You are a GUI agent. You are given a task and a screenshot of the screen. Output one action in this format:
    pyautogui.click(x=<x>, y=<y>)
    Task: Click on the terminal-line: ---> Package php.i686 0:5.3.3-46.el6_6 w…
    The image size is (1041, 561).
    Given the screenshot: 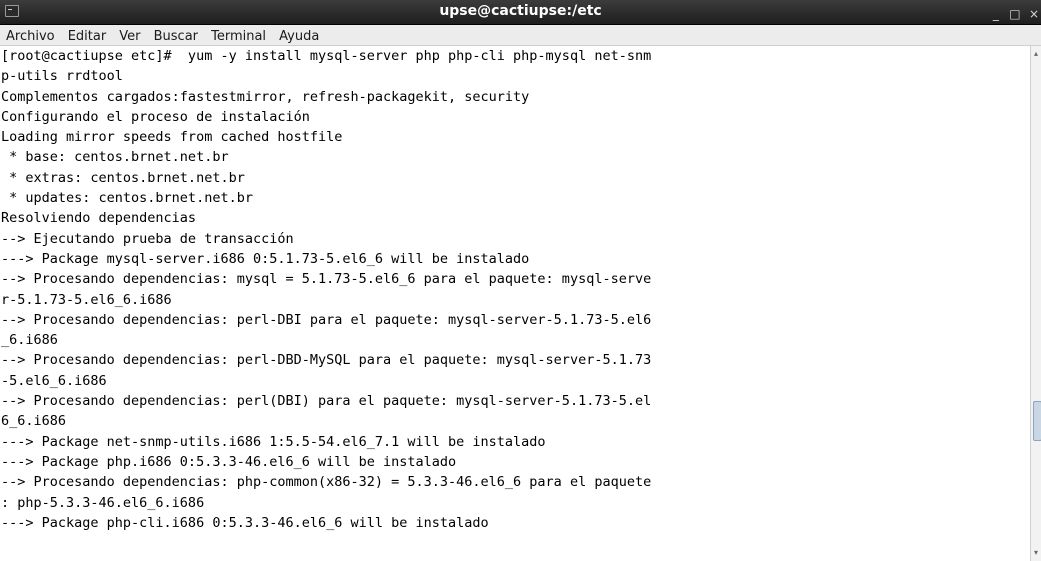 What is the action you would take?
    pyautogui.click(x=229, y=461)
    